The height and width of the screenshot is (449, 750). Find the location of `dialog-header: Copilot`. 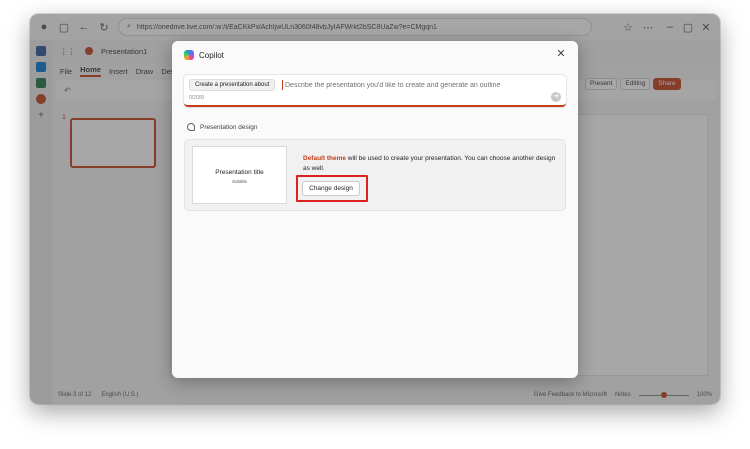

dialog-header: Copilot is located at coordinates (204, 55).